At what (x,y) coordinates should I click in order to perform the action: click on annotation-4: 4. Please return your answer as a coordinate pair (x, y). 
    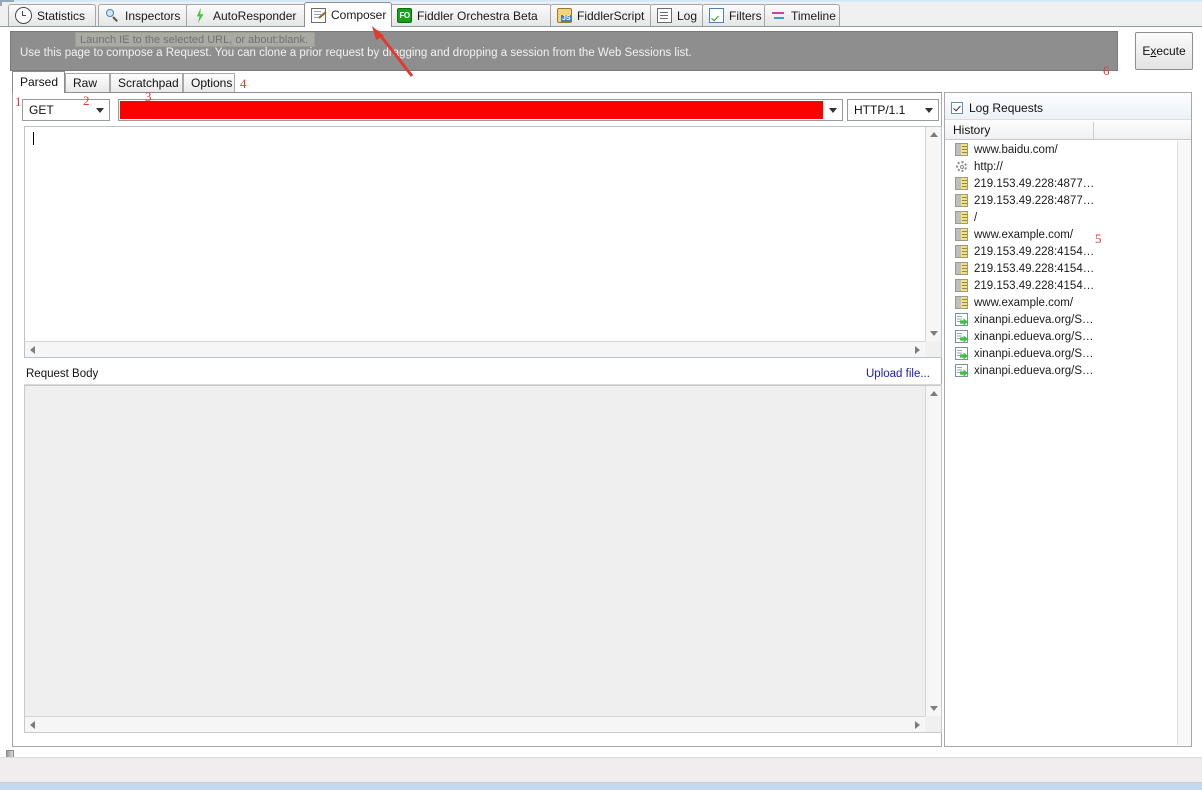
    Looking at the image, I should click on (243, 83).